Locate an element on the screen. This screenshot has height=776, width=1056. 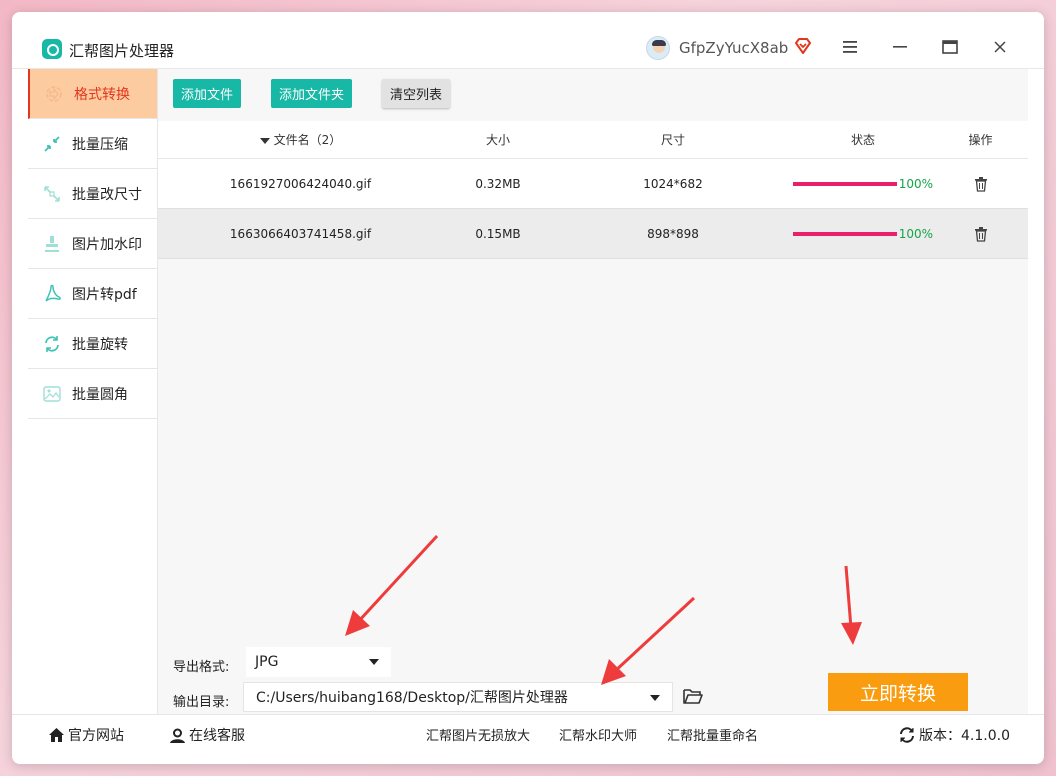
cell-dimensions: 898*898 is located at coordinates (673, 233).